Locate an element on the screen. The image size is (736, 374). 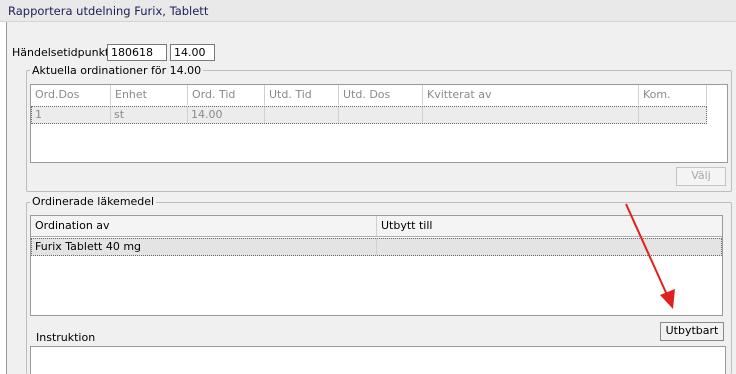
annotation-arrow-overlay is located at coordinates (650, 256).